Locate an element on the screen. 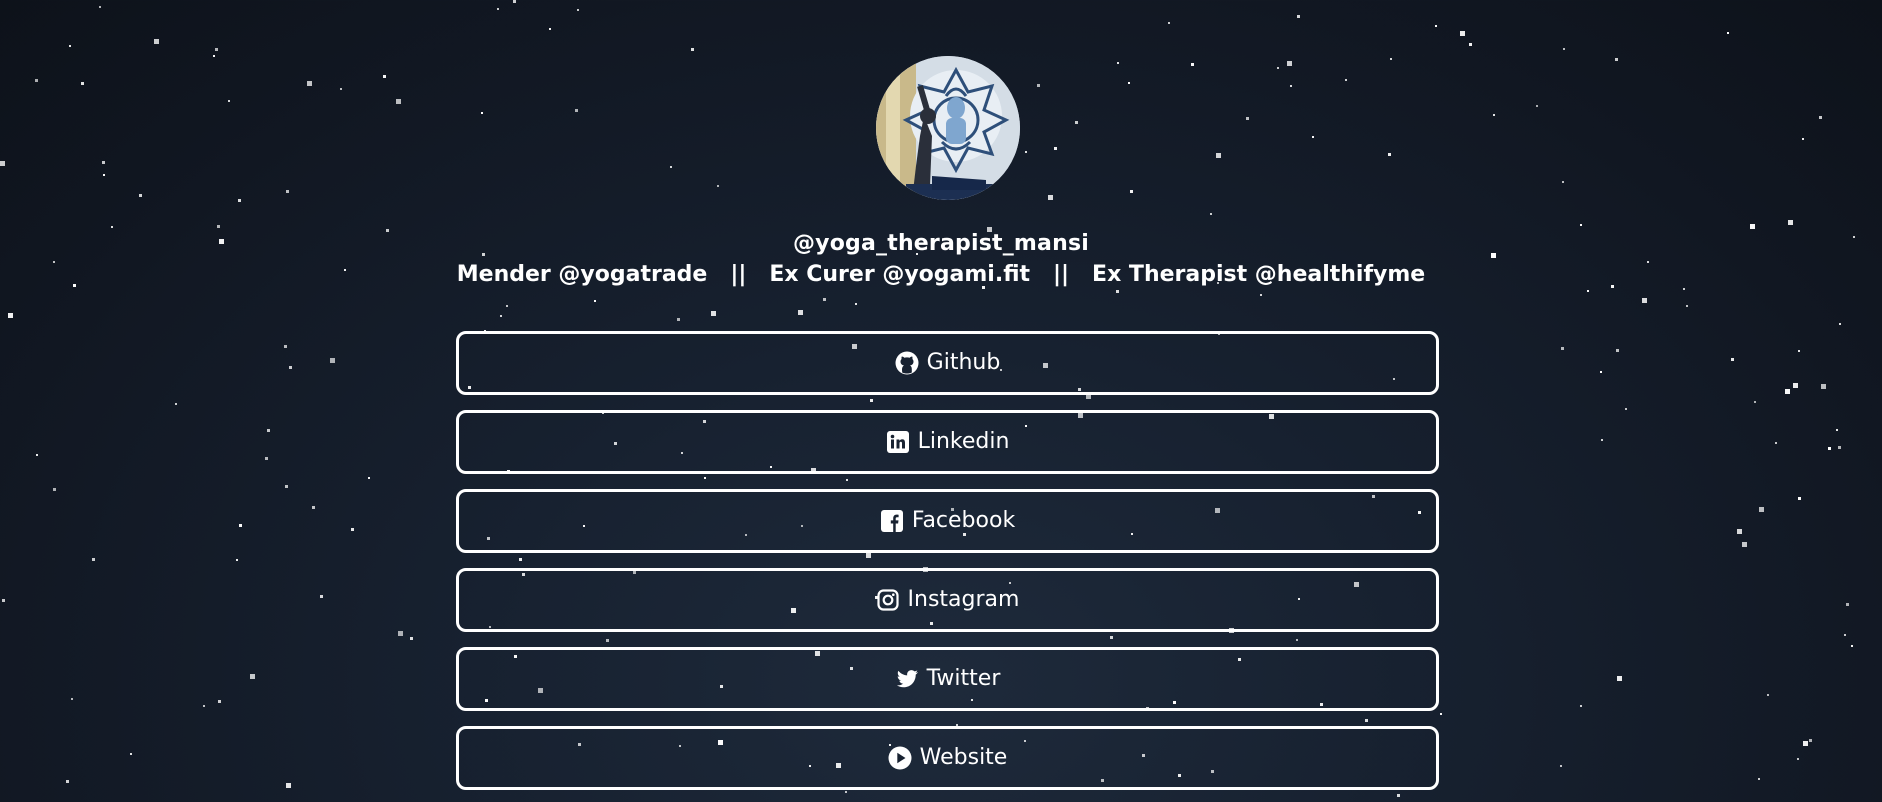 This screenshot has height=802, width=1882. twitter-icon is located at coordinates (907, 679).